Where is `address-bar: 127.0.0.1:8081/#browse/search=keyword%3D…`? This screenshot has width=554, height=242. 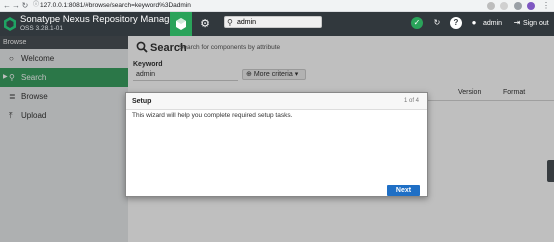
address-bar: 127.0.0.1:8081/#browse/search=keyword%3D… is located at coordinates (115, 6).